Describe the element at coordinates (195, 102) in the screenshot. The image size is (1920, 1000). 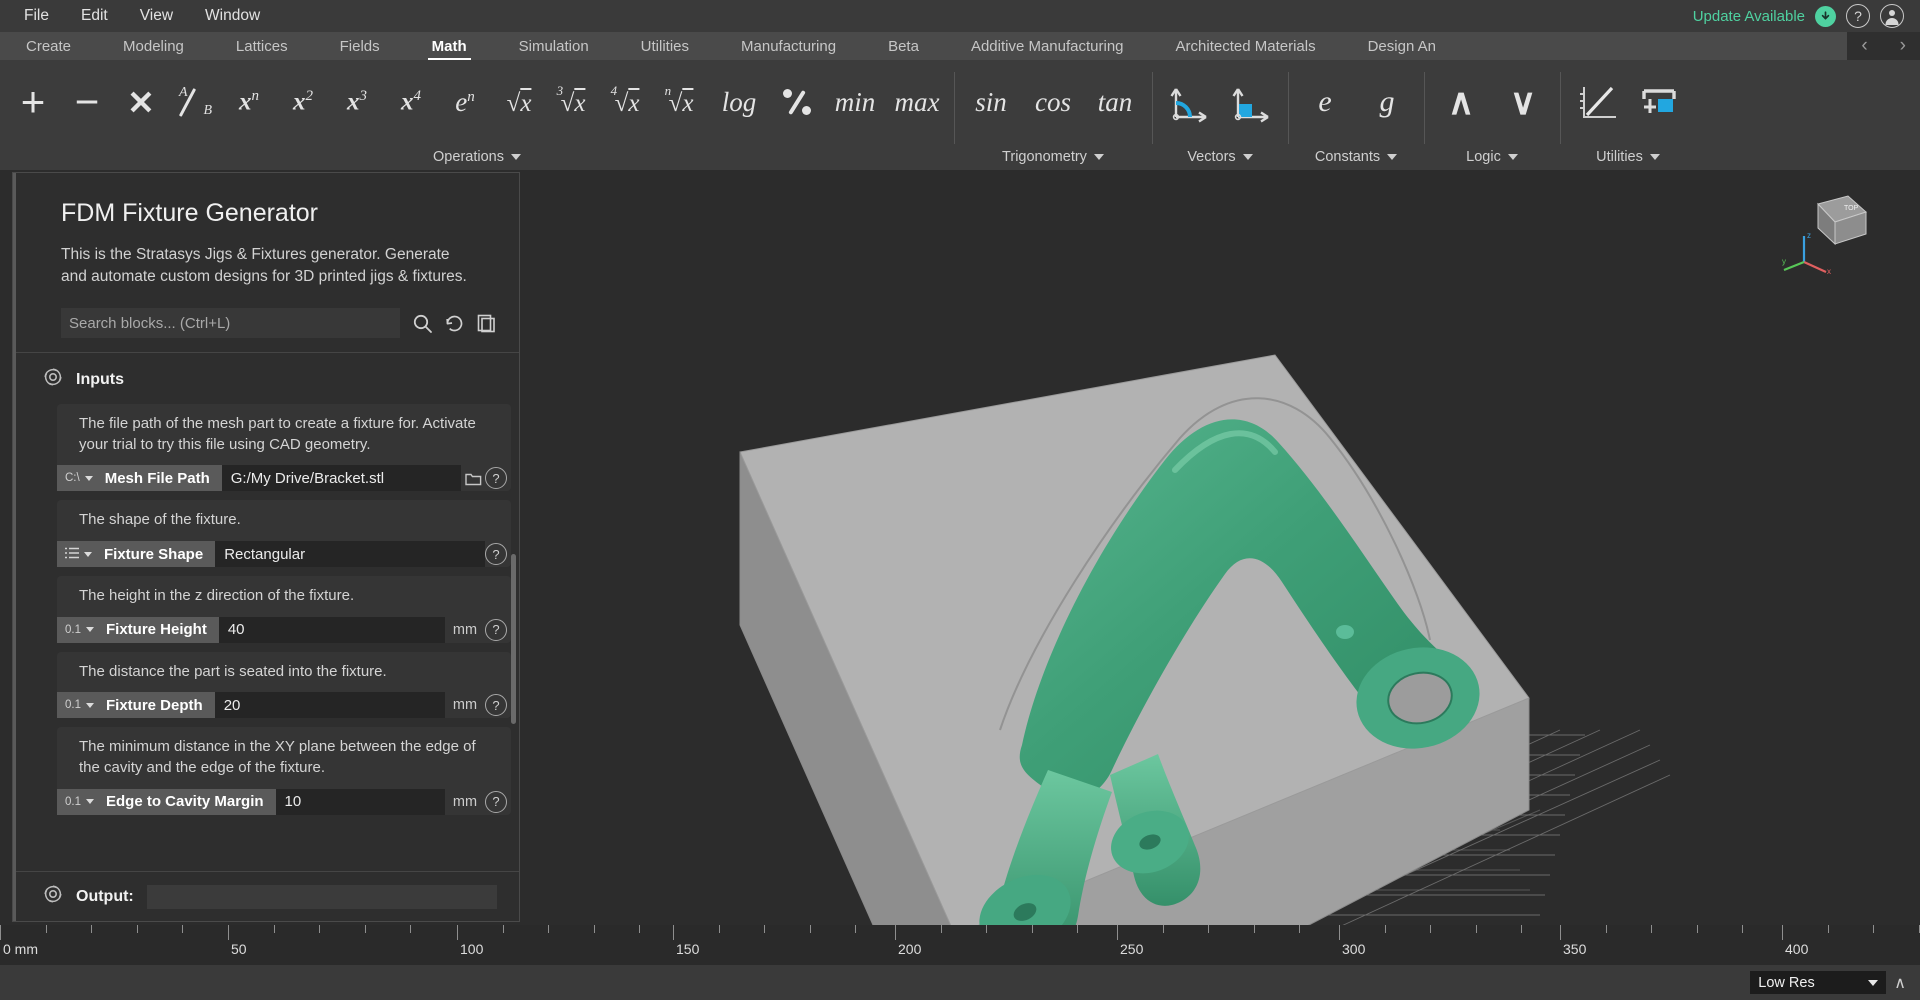
I see `divide-operator: AB` at that location.